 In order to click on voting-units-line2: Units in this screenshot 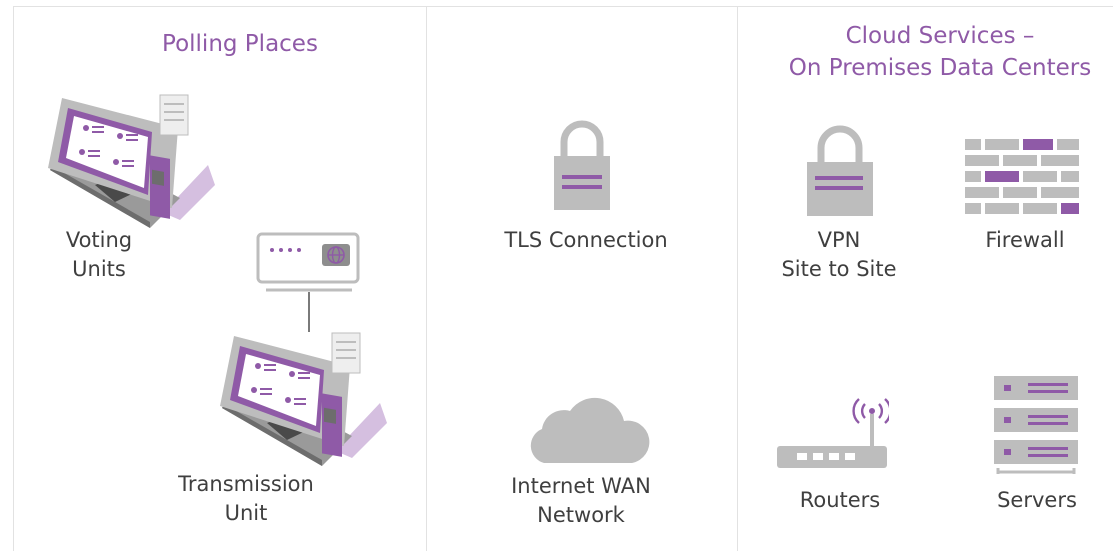, I will do `click(99, 269)`.